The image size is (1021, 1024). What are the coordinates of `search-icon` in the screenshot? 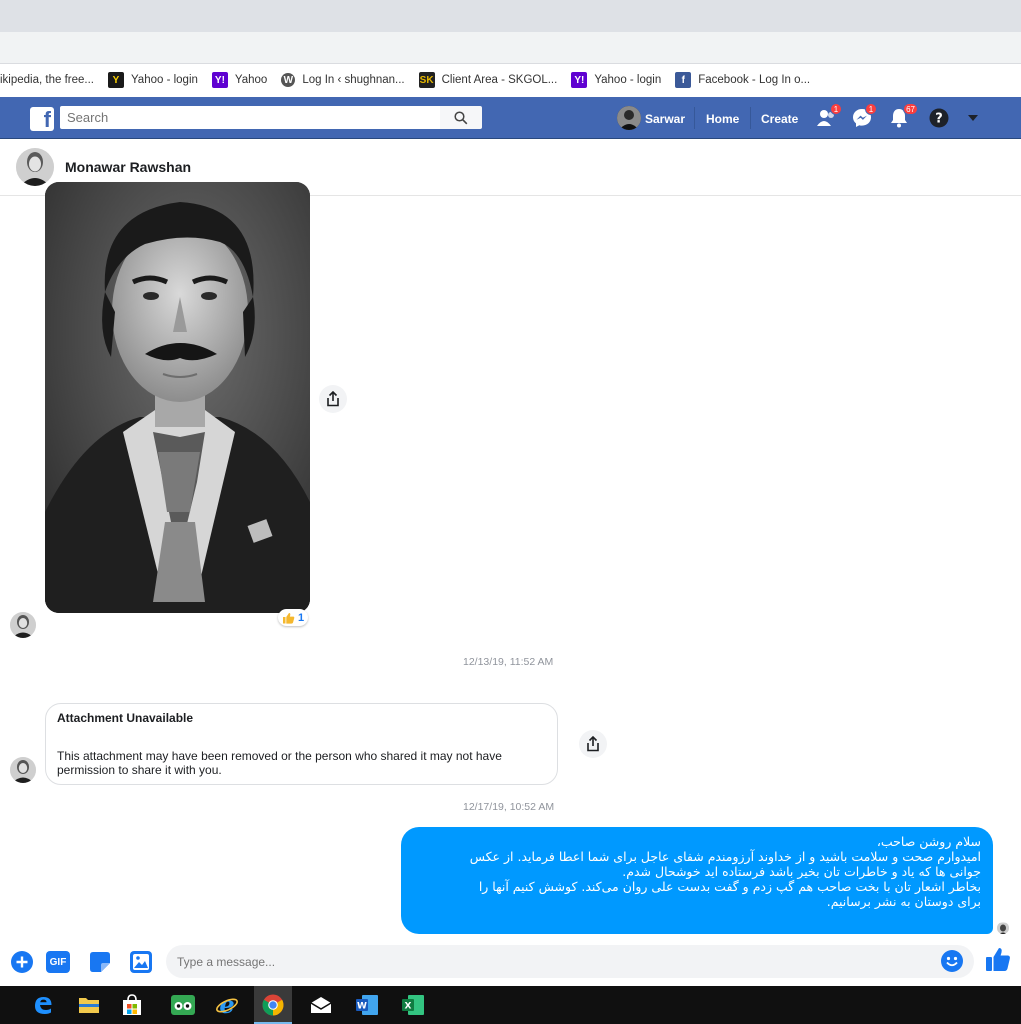 It's located at (461, 117).